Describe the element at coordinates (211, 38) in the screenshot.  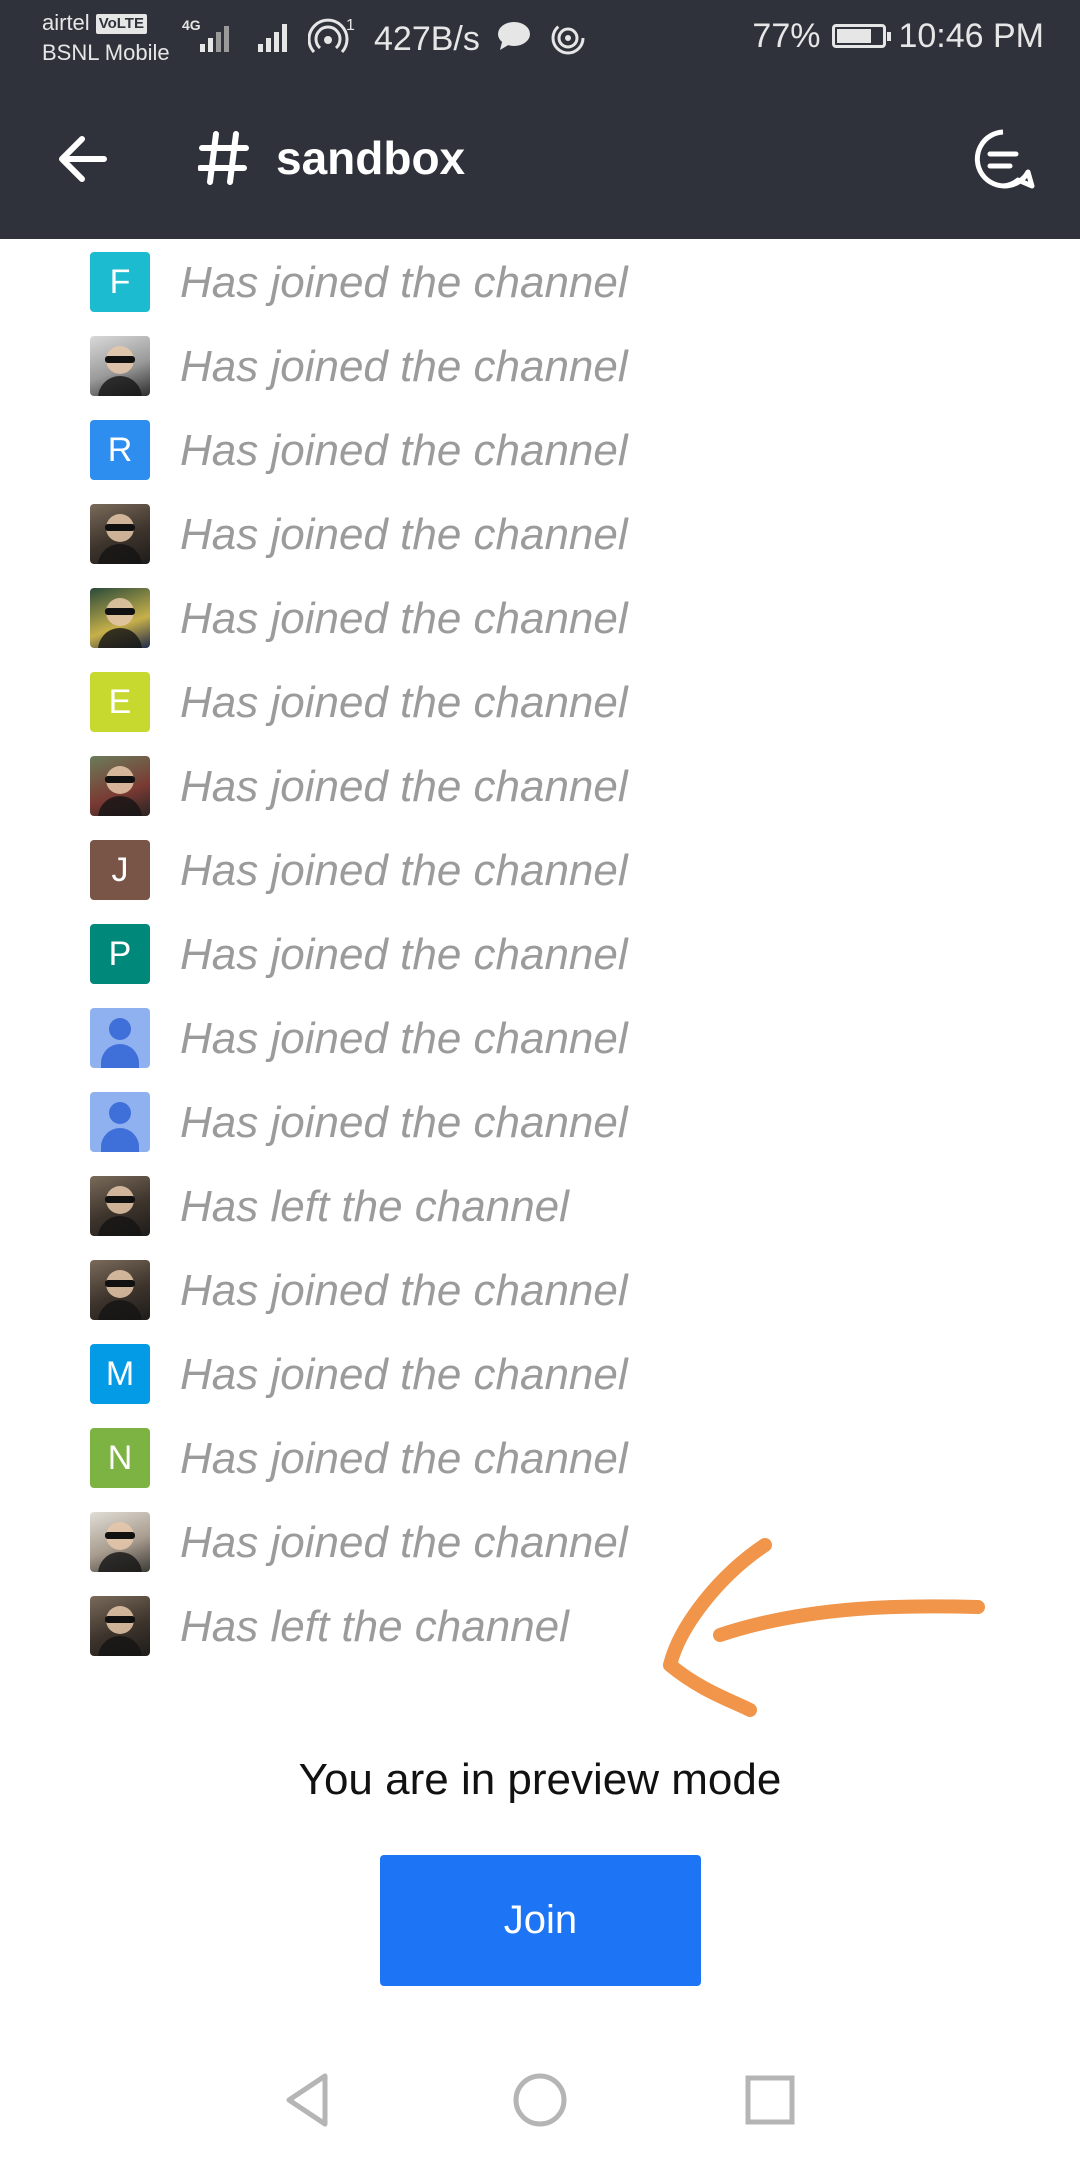
I see `signal-4g-icon: 4G` at that location.